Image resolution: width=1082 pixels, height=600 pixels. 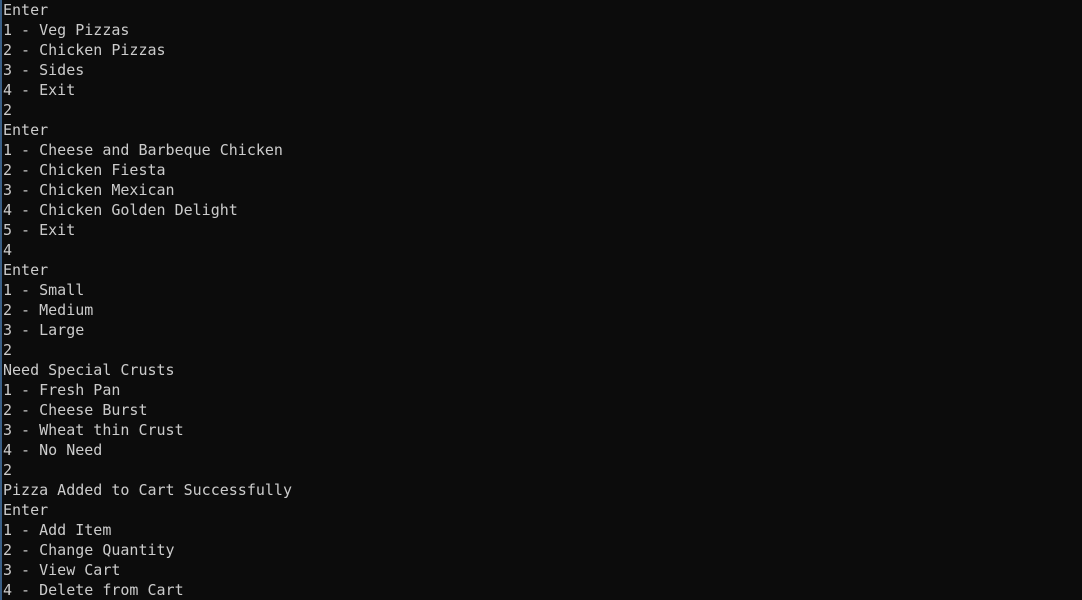 I want to click on console-line: 2 - Cheese Burst, so click(x=75, y=410).